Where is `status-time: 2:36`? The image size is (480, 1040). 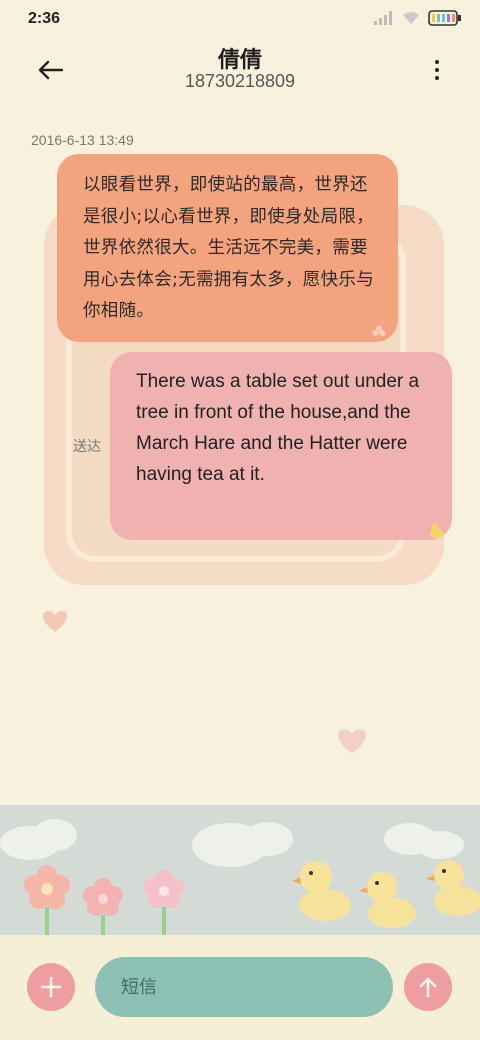
status-time: 2:36 is located at coordinates (44, 18).